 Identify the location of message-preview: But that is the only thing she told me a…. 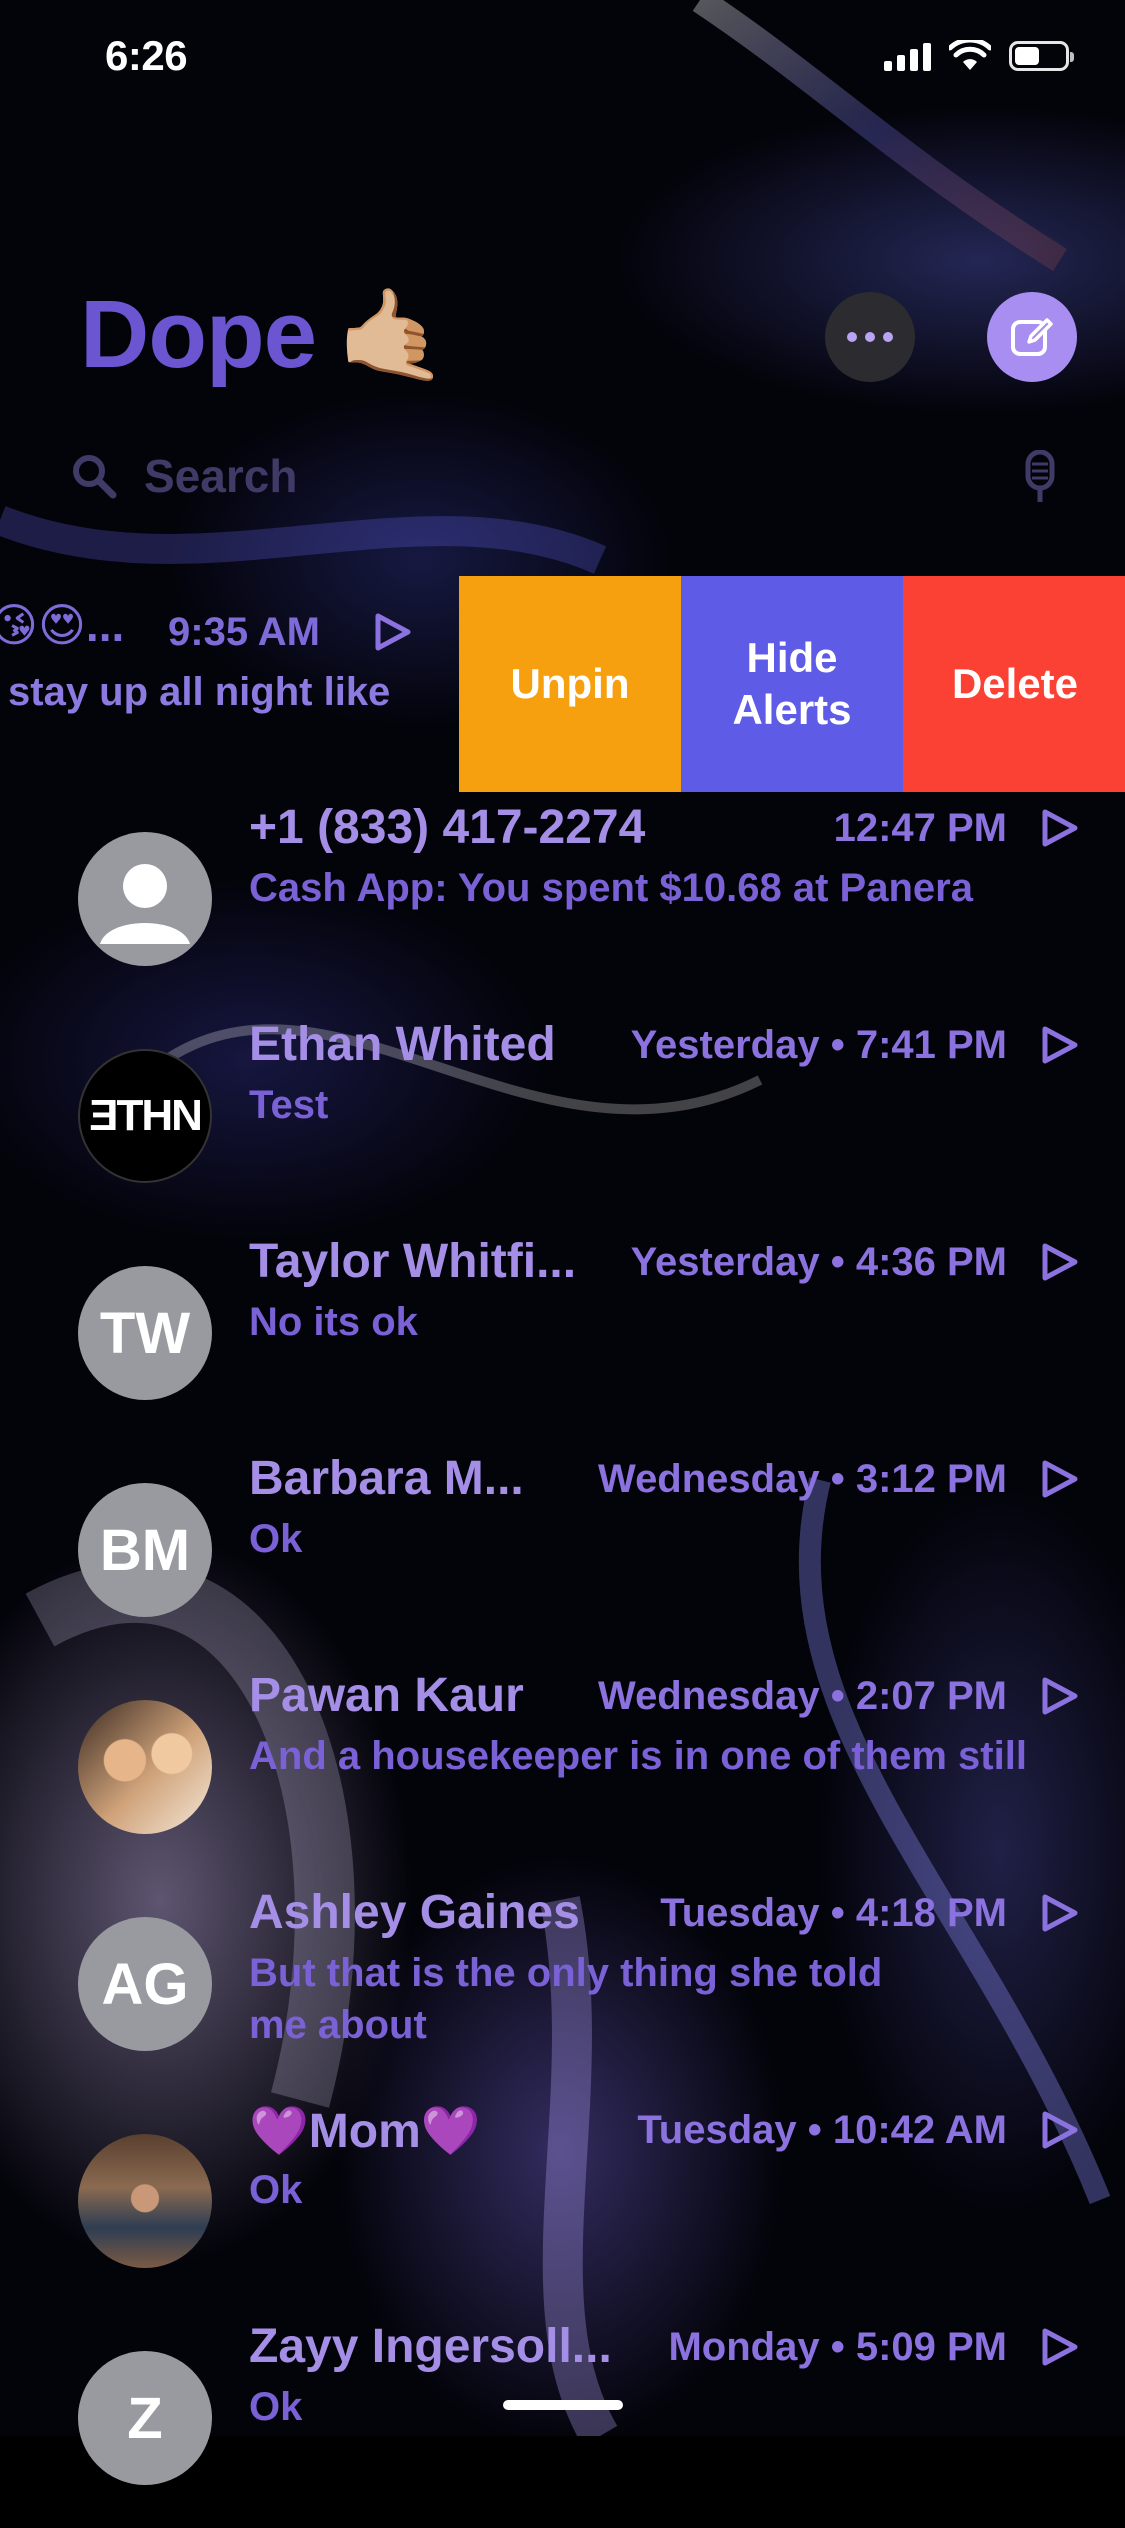
(566, 1999).